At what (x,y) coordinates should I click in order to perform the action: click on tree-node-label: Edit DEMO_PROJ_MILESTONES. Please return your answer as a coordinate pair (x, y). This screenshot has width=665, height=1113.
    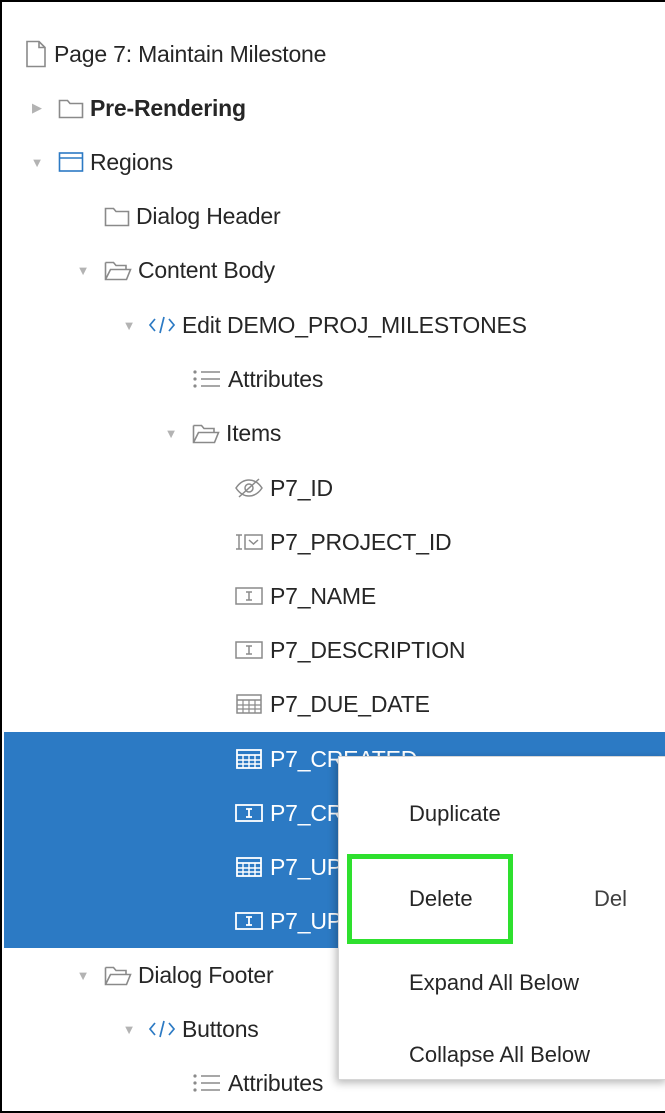
    Looking at the image, I should click on (354, 324).